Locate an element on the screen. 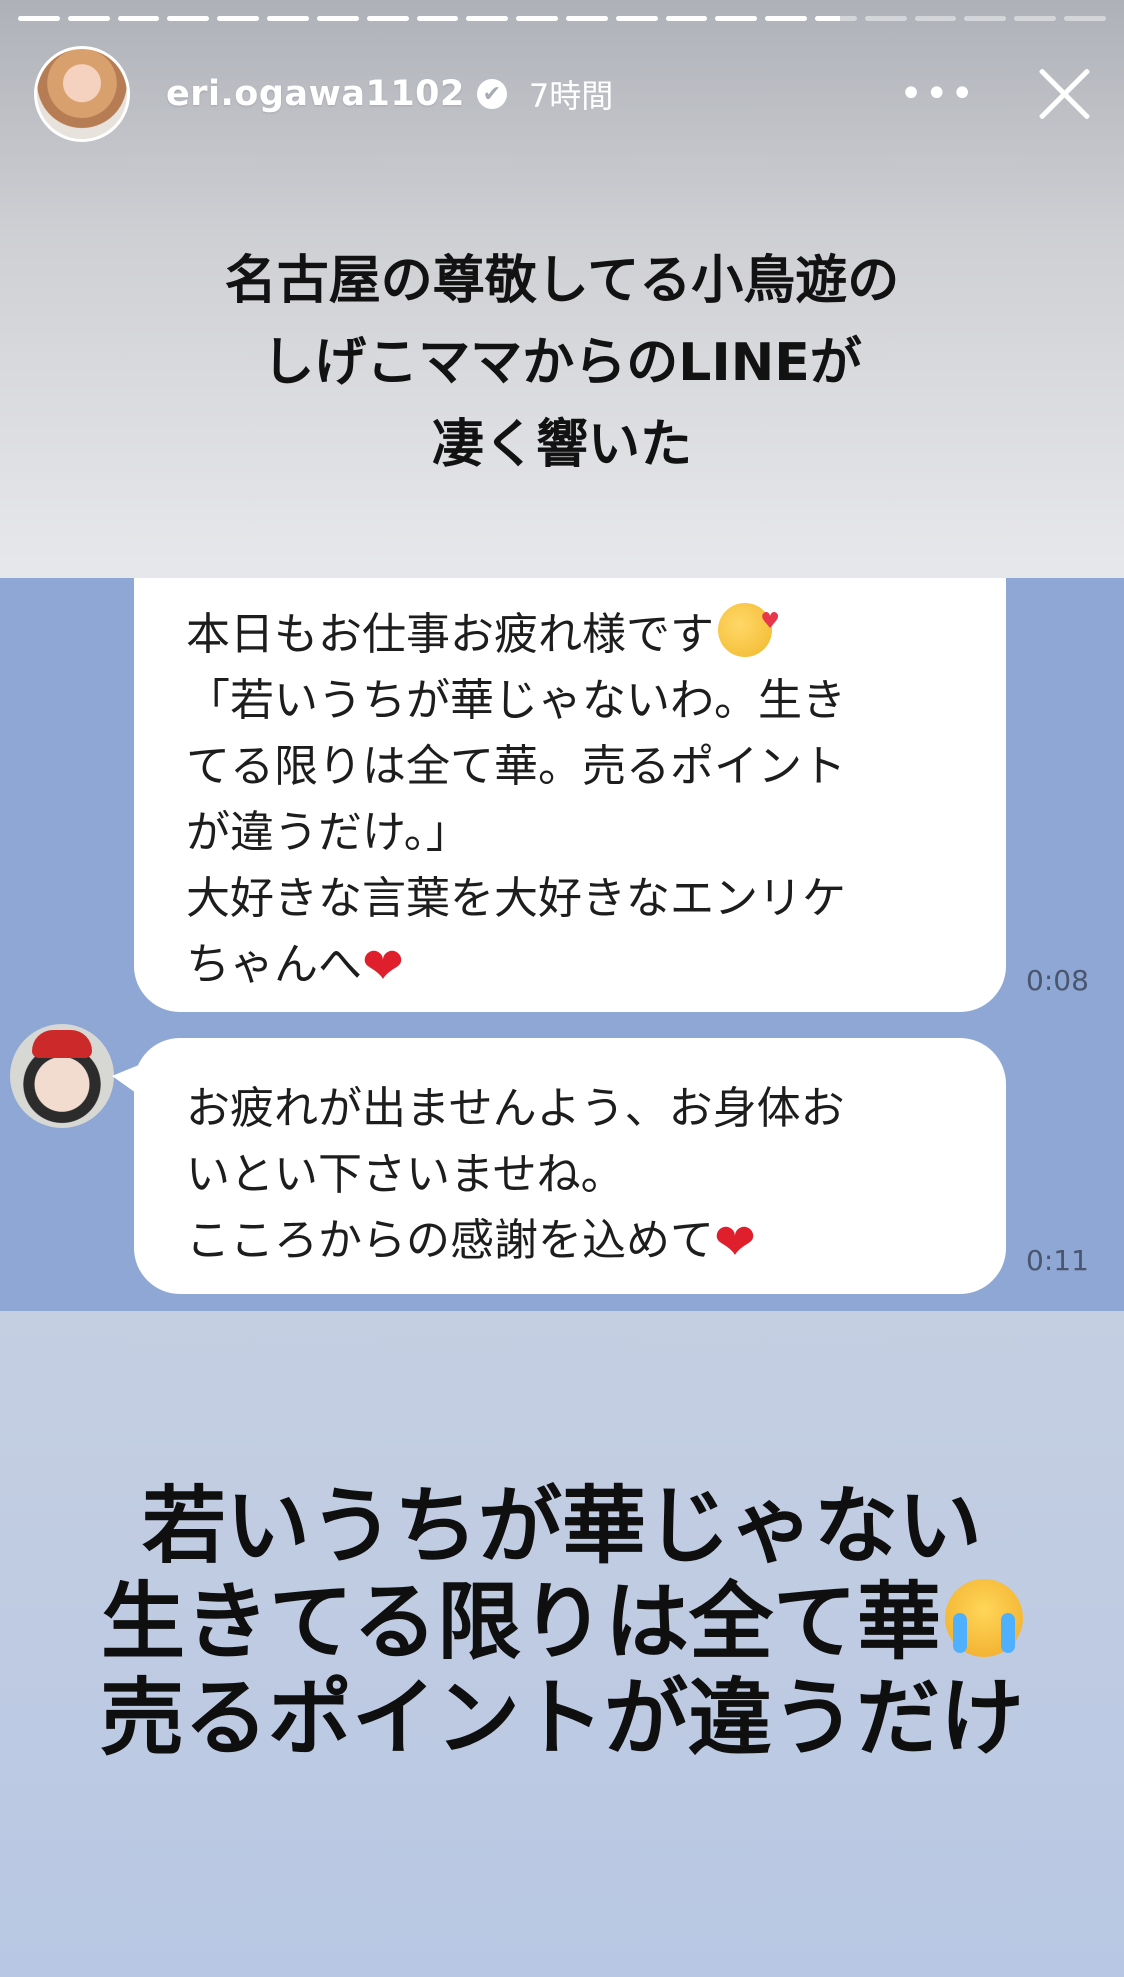  chat-bubble: お疲れが出ませんよう、お身体お いとい下さいませね。 こころからの感謝を込めて❤ is located at coordinates (559, 1166).